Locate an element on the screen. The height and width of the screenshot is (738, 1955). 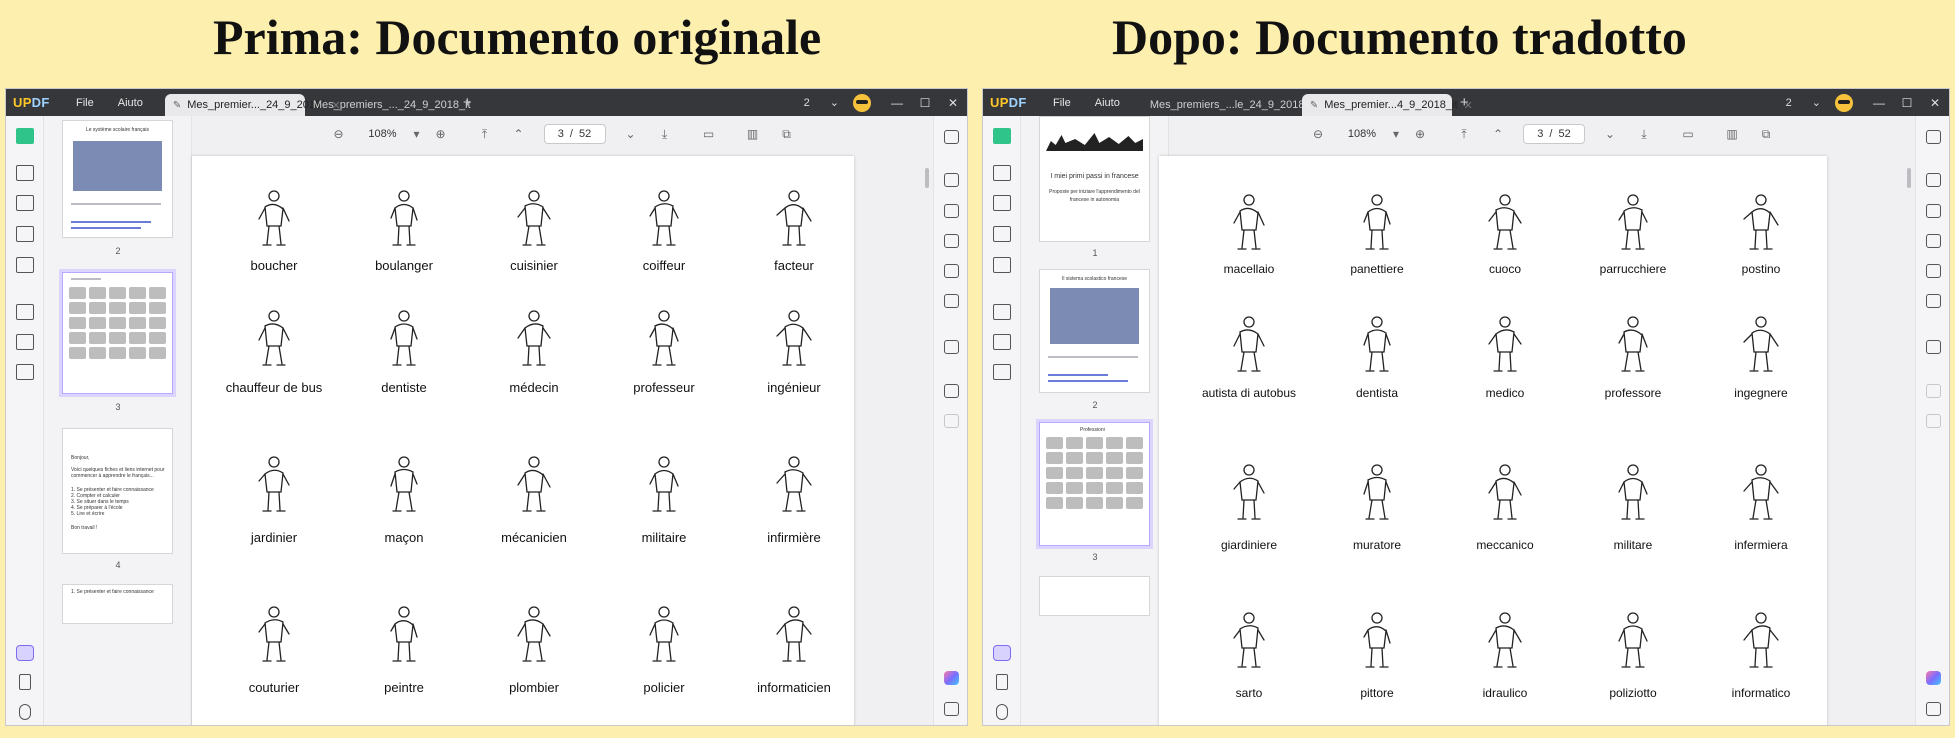
page-thumbnail-2: Le système scolaire français is located at coordinates (117, 179).